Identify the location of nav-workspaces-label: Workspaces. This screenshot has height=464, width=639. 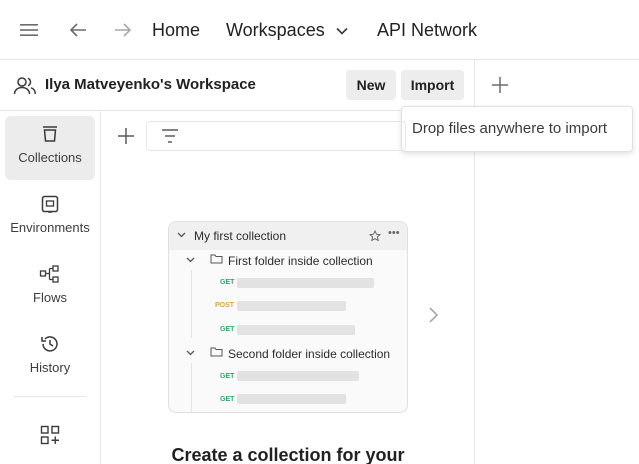
(275, 30).